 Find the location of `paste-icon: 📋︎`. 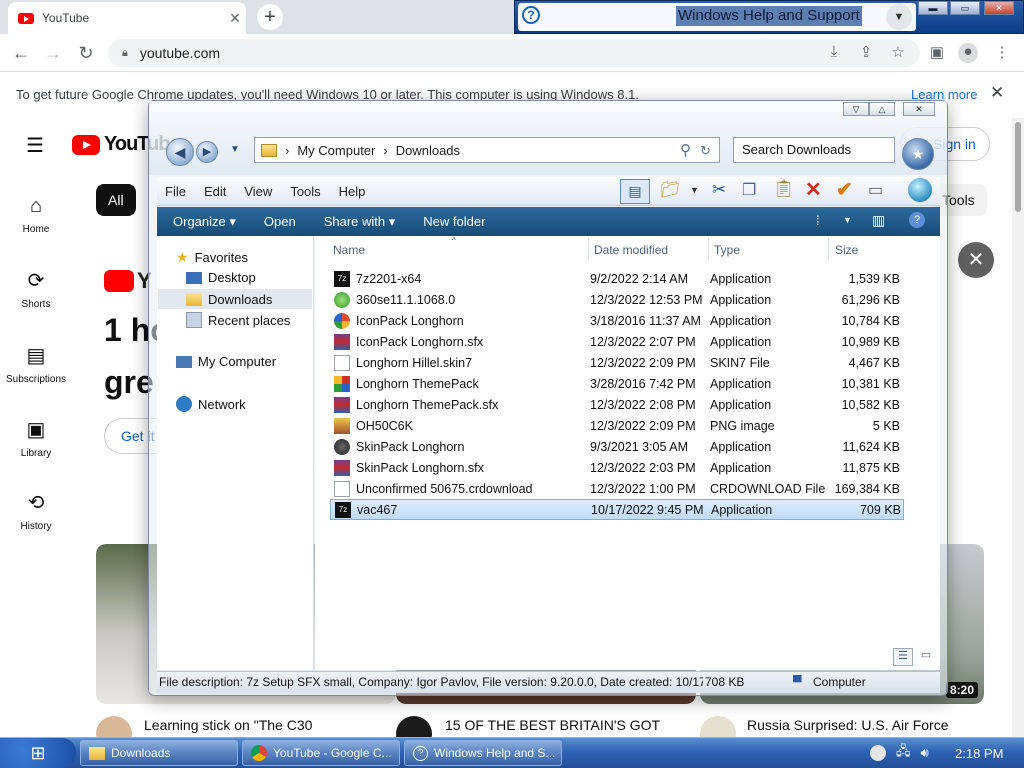

paste-icon: 📋︎ is located at coordinates (784, 189).